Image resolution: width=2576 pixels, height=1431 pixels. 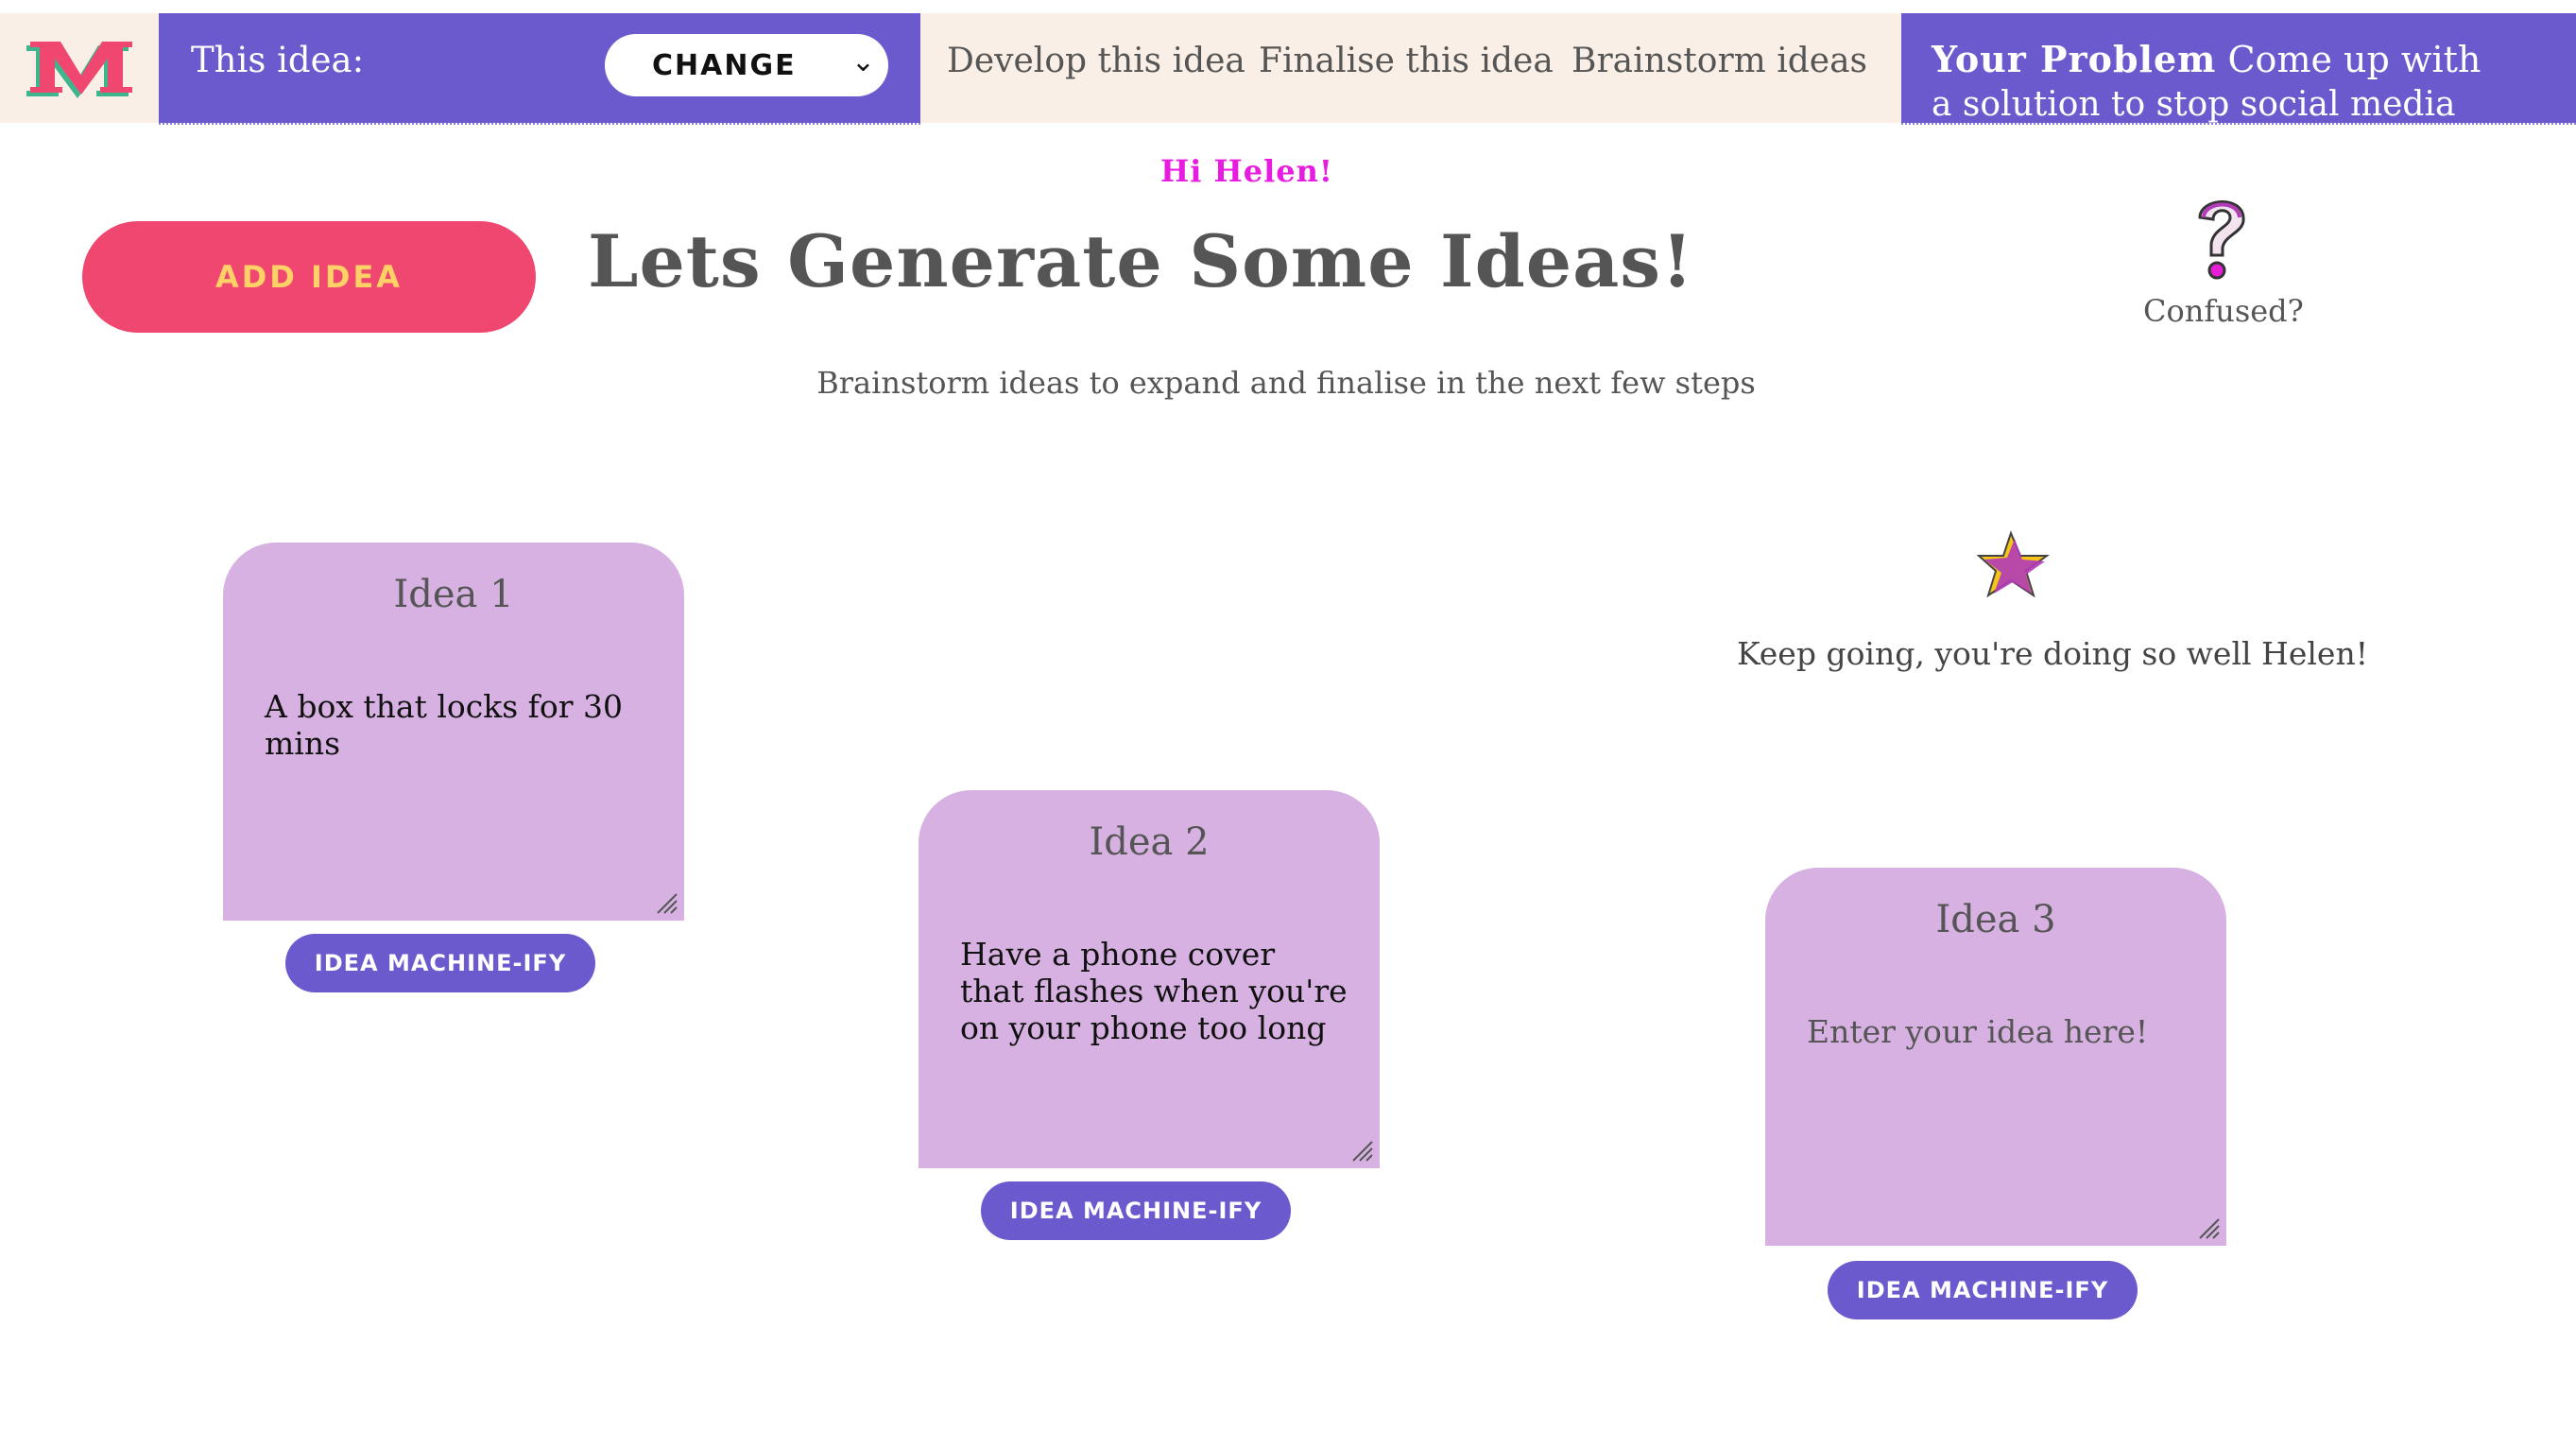 I want to click on star-icon, so click(x=2014, y=564).